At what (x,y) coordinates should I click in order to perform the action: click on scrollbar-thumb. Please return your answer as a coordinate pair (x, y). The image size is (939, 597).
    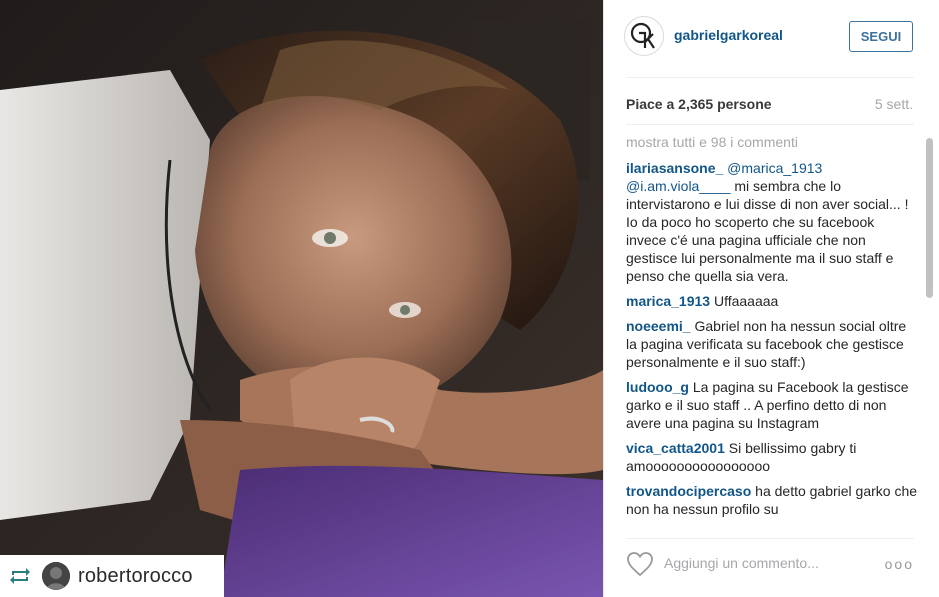
    Looking at the image, I should click on (929, 218).